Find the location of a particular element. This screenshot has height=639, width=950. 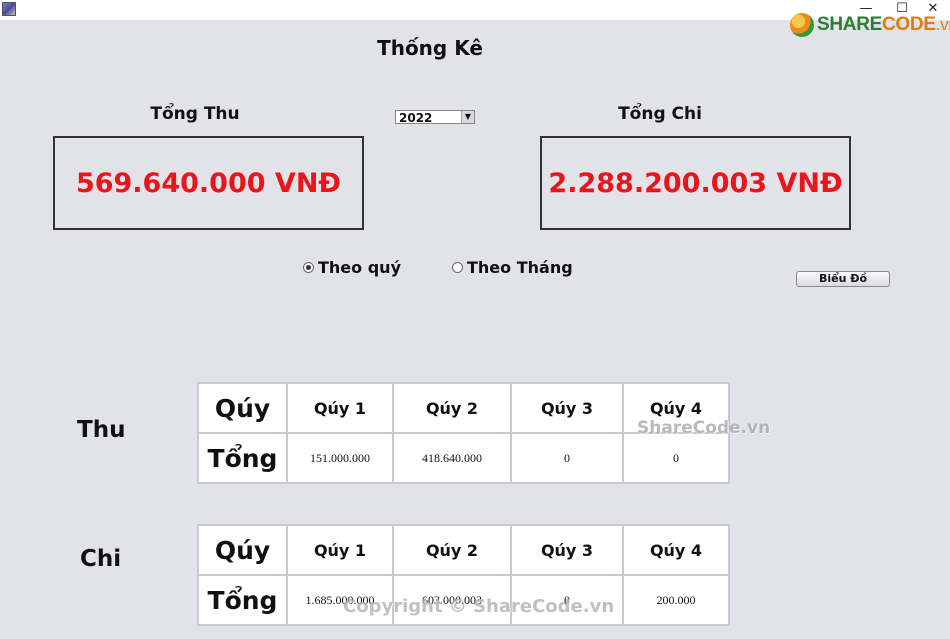

radio-by-quarter-label: Theo quý is located at coordinates (359, 267).